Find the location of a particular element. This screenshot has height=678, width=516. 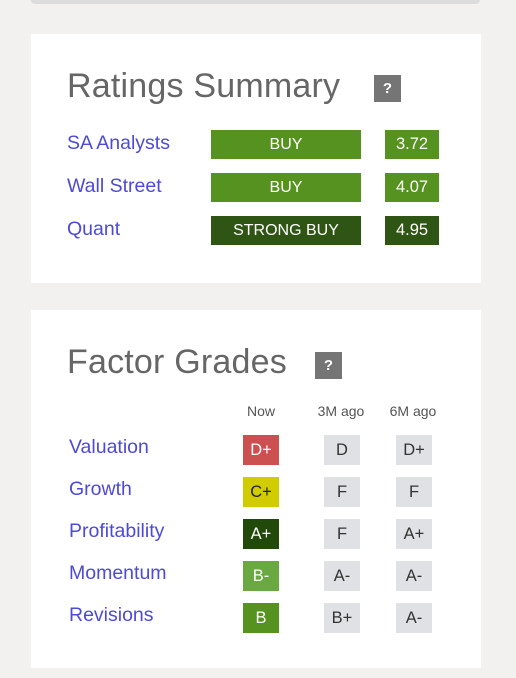

factor-row-profitability: Profitability A+ F A+ is located at coordinates (256, 534).